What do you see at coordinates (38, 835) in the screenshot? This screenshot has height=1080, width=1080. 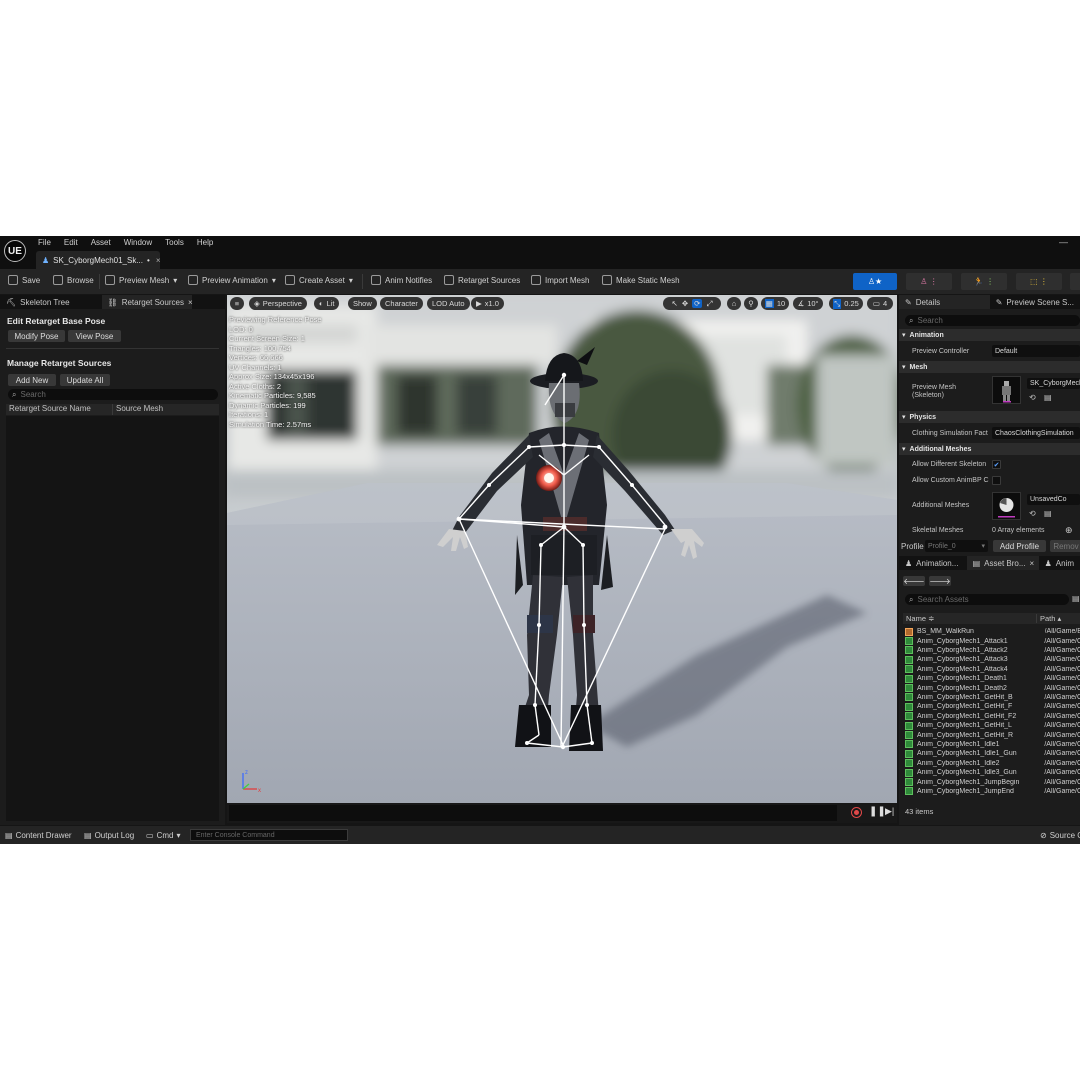 I see `content-drawer-button: ▤ Content Drawer` at bounding box center [38, 835].